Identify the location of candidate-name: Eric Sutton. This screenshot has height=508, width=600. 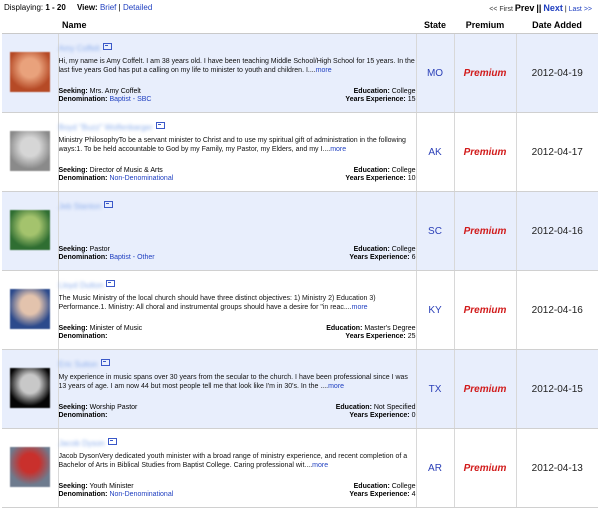
(78, 364).